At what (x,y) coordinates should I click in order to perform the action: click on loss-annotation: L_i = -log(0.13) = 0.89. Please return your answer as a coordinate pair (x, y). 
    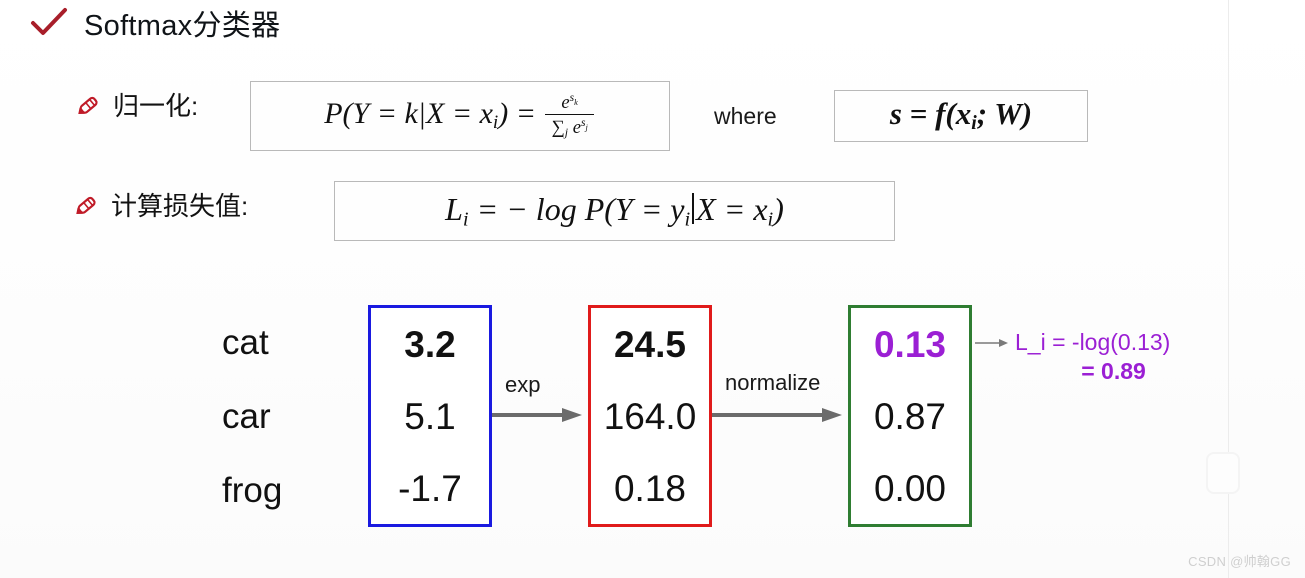
    Looking at the image, I should click on (1122, 357).